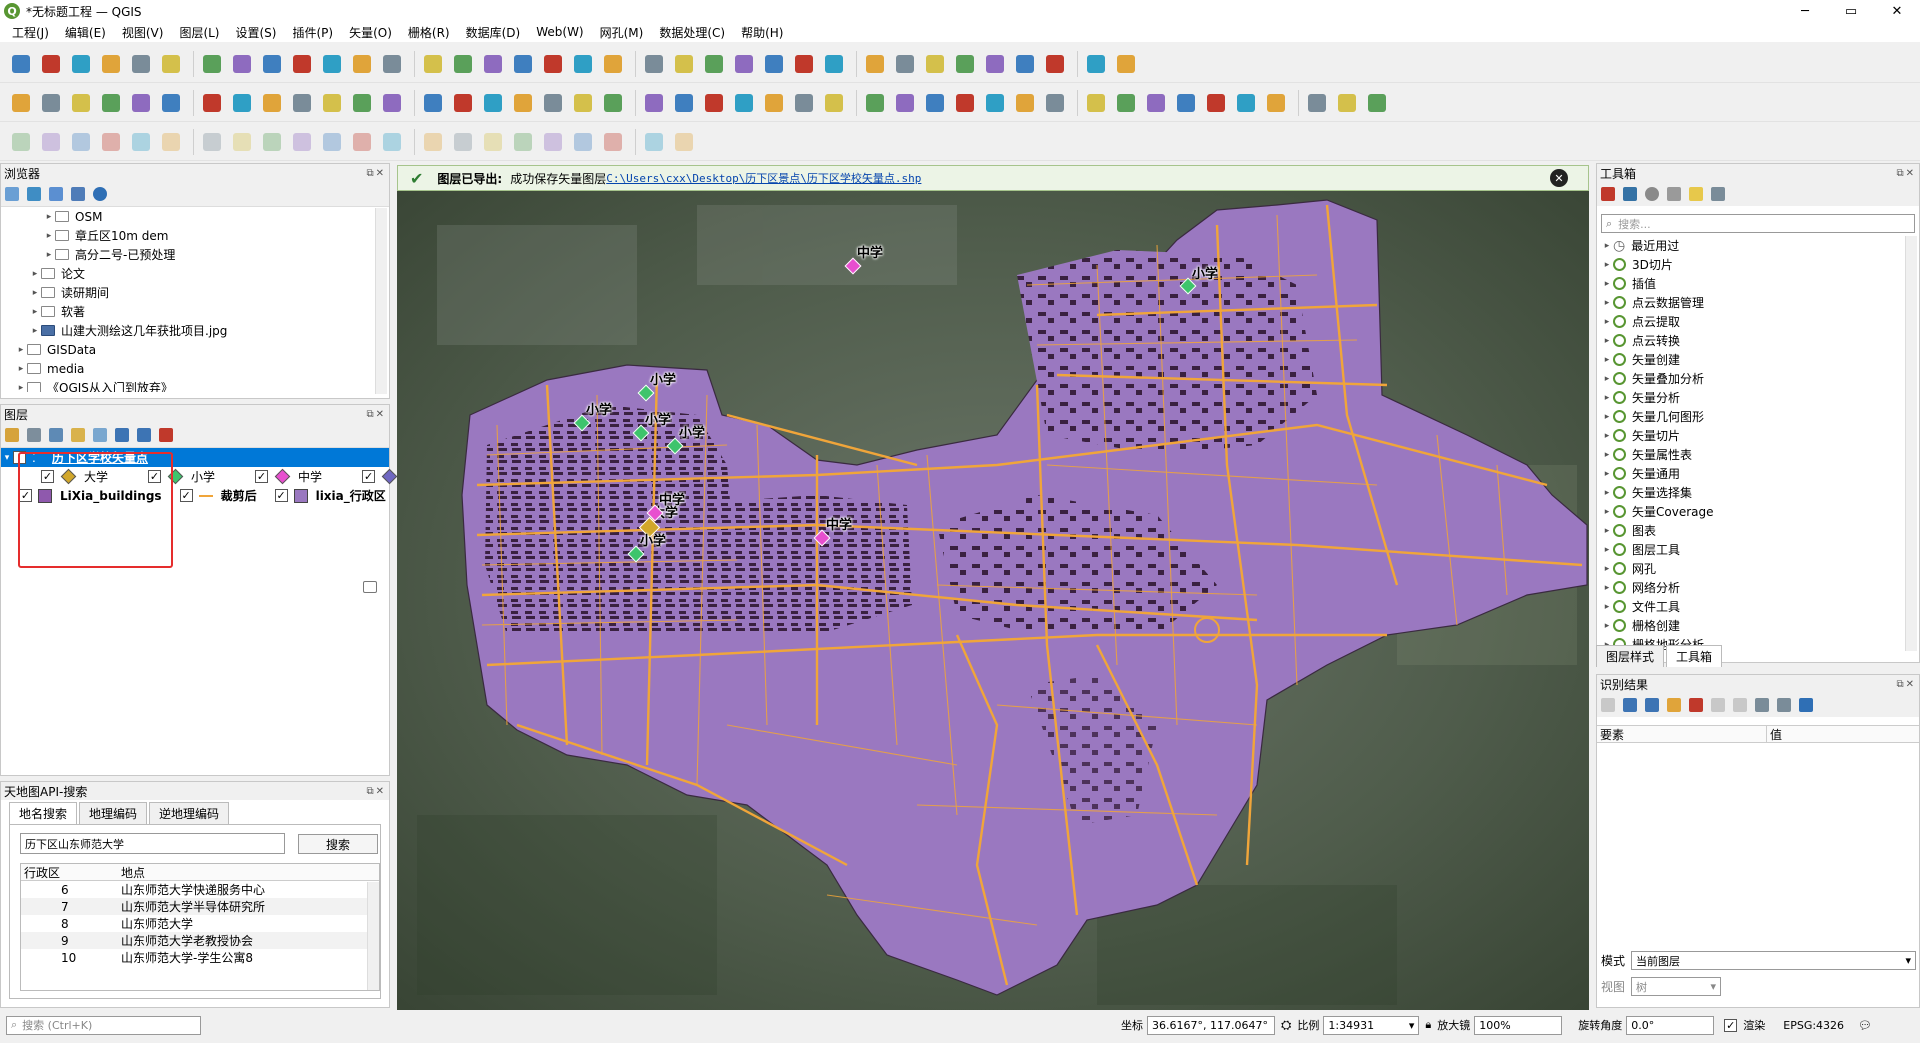  Describe the element at coordinates (200, 906) in the screenshot. I see `table-row: 7 山东师范大学半导体研究所` at that location.